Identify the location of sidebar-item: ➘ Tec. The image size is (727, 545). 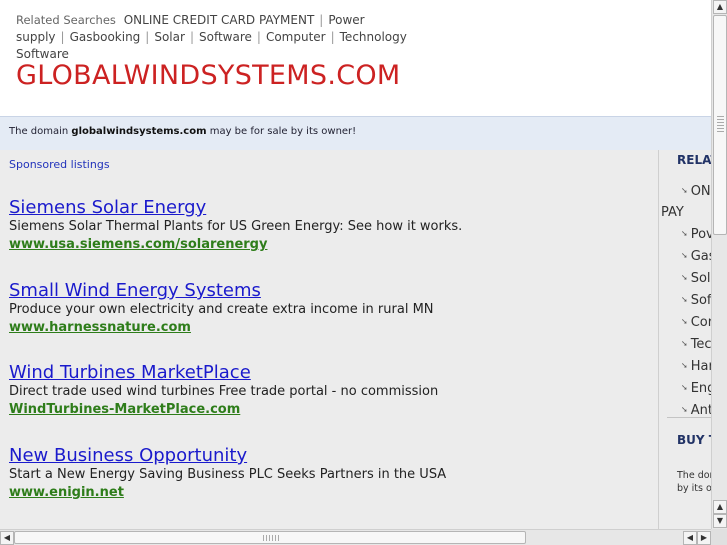
(696, 344).